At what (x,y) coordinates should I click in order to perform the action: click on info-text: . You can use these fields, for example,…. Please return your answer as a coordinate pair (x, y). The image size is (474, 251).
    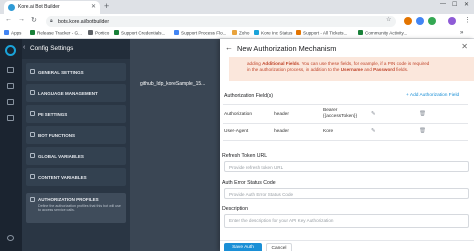
    Looking at the image, I should click on (364, 63).